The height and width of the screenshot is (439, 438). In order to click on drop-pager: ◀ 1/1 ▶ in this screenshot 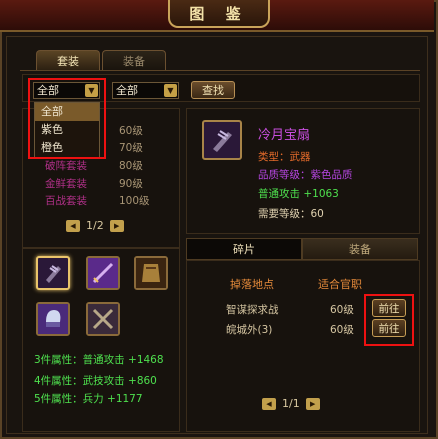, I will do `click(291, 403)`.